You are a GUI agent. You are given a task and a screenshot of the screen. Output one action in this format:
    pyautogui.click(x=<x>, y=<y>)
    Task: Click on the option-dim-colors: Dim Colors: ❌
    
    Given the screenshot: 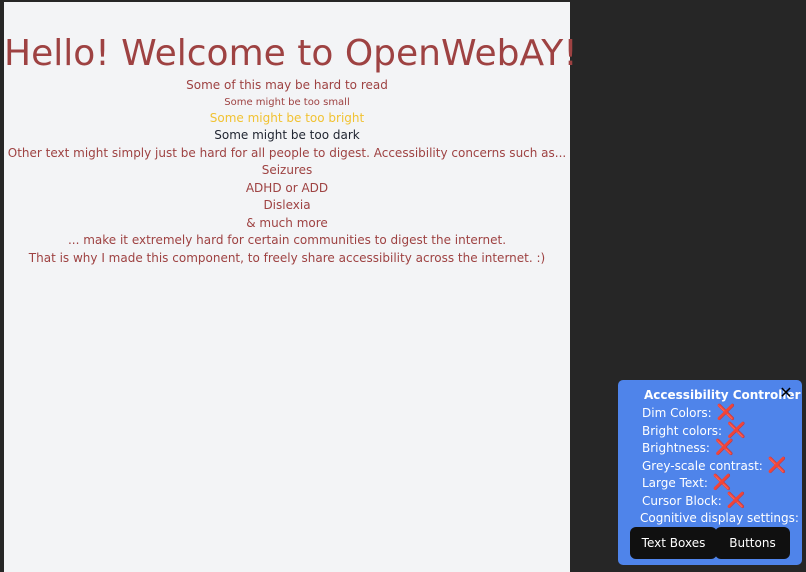 What is the action you would take?
    pyautogui.click(x=688, y=412)
    